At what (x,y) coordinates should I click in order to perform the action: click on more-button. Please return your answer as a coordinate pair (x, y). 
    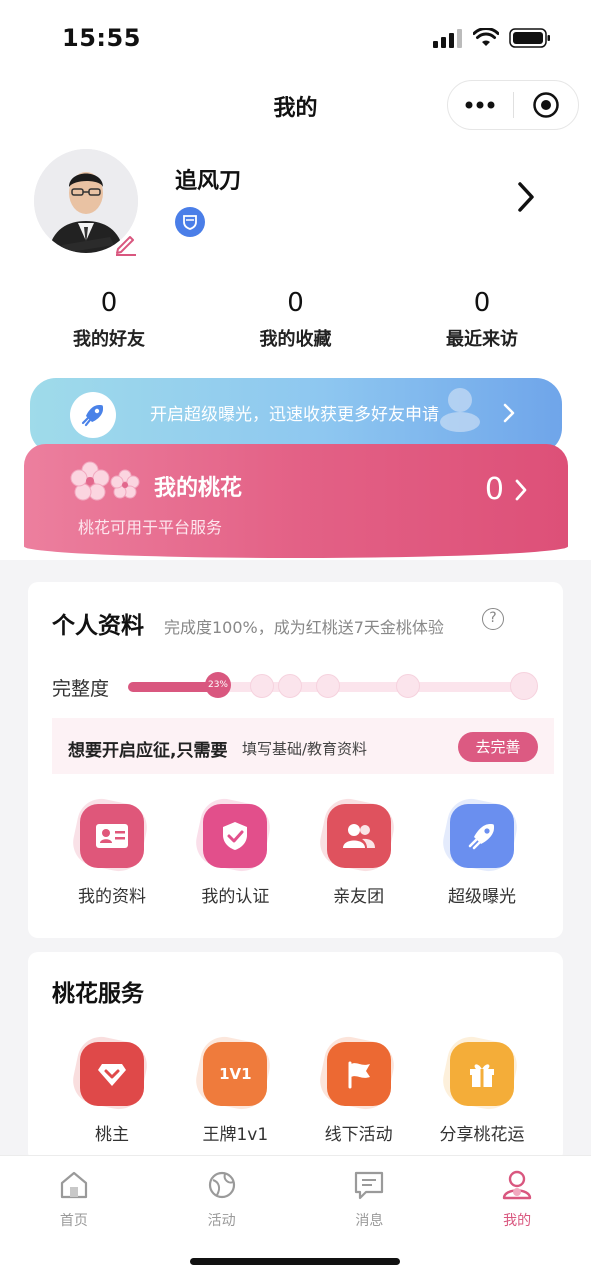
    Looking at the image, I should click on (480, 105).